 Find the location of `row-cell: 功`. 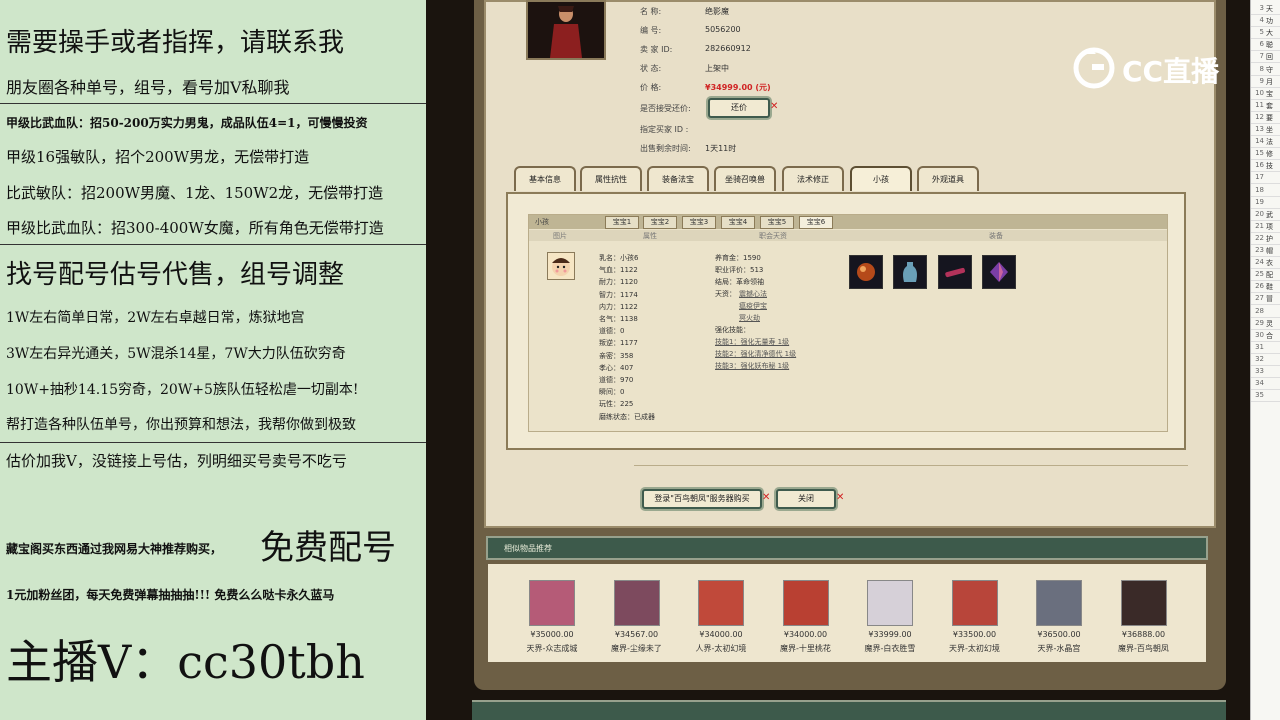

row-cell: 功 is located at coordinates (1269, 21).